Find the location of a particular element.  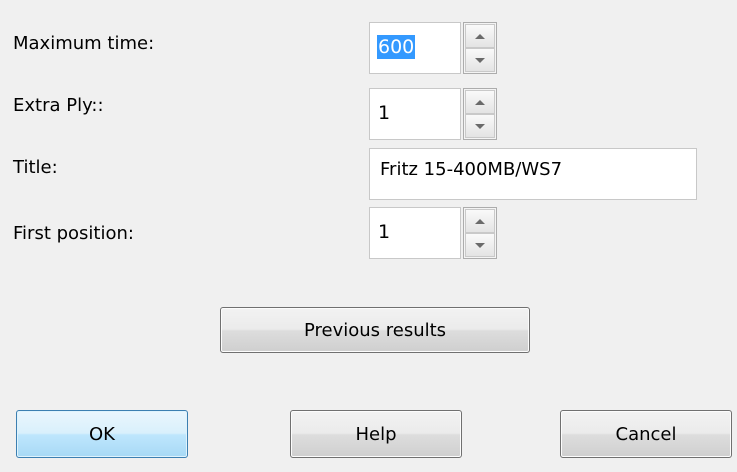

first-position-increment-button is located at coordinates (480, 221).